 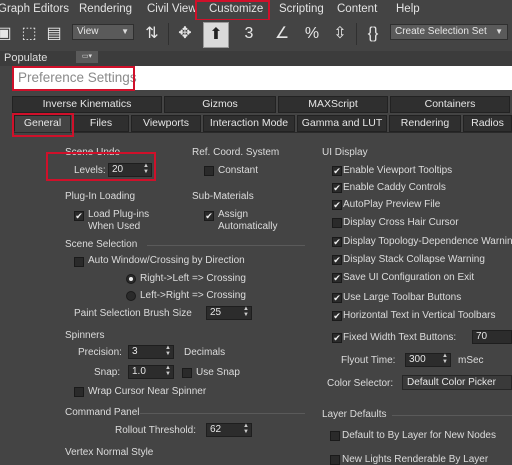 What do you see at coordinates (220, 104) in the screenshot?
I see `tab-gizmos: Gizmos` at bounding box center [220, 104].